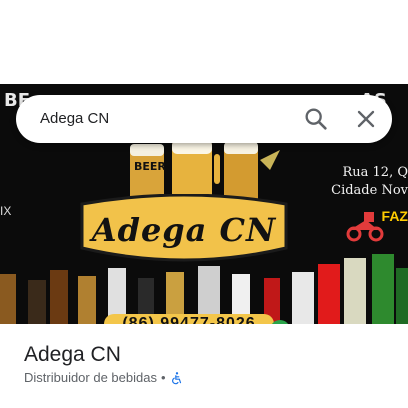  Describe the element at coordinates (189, 319) in the screenshot. I see `phone-banner: (86) 99477-8026` at that location.